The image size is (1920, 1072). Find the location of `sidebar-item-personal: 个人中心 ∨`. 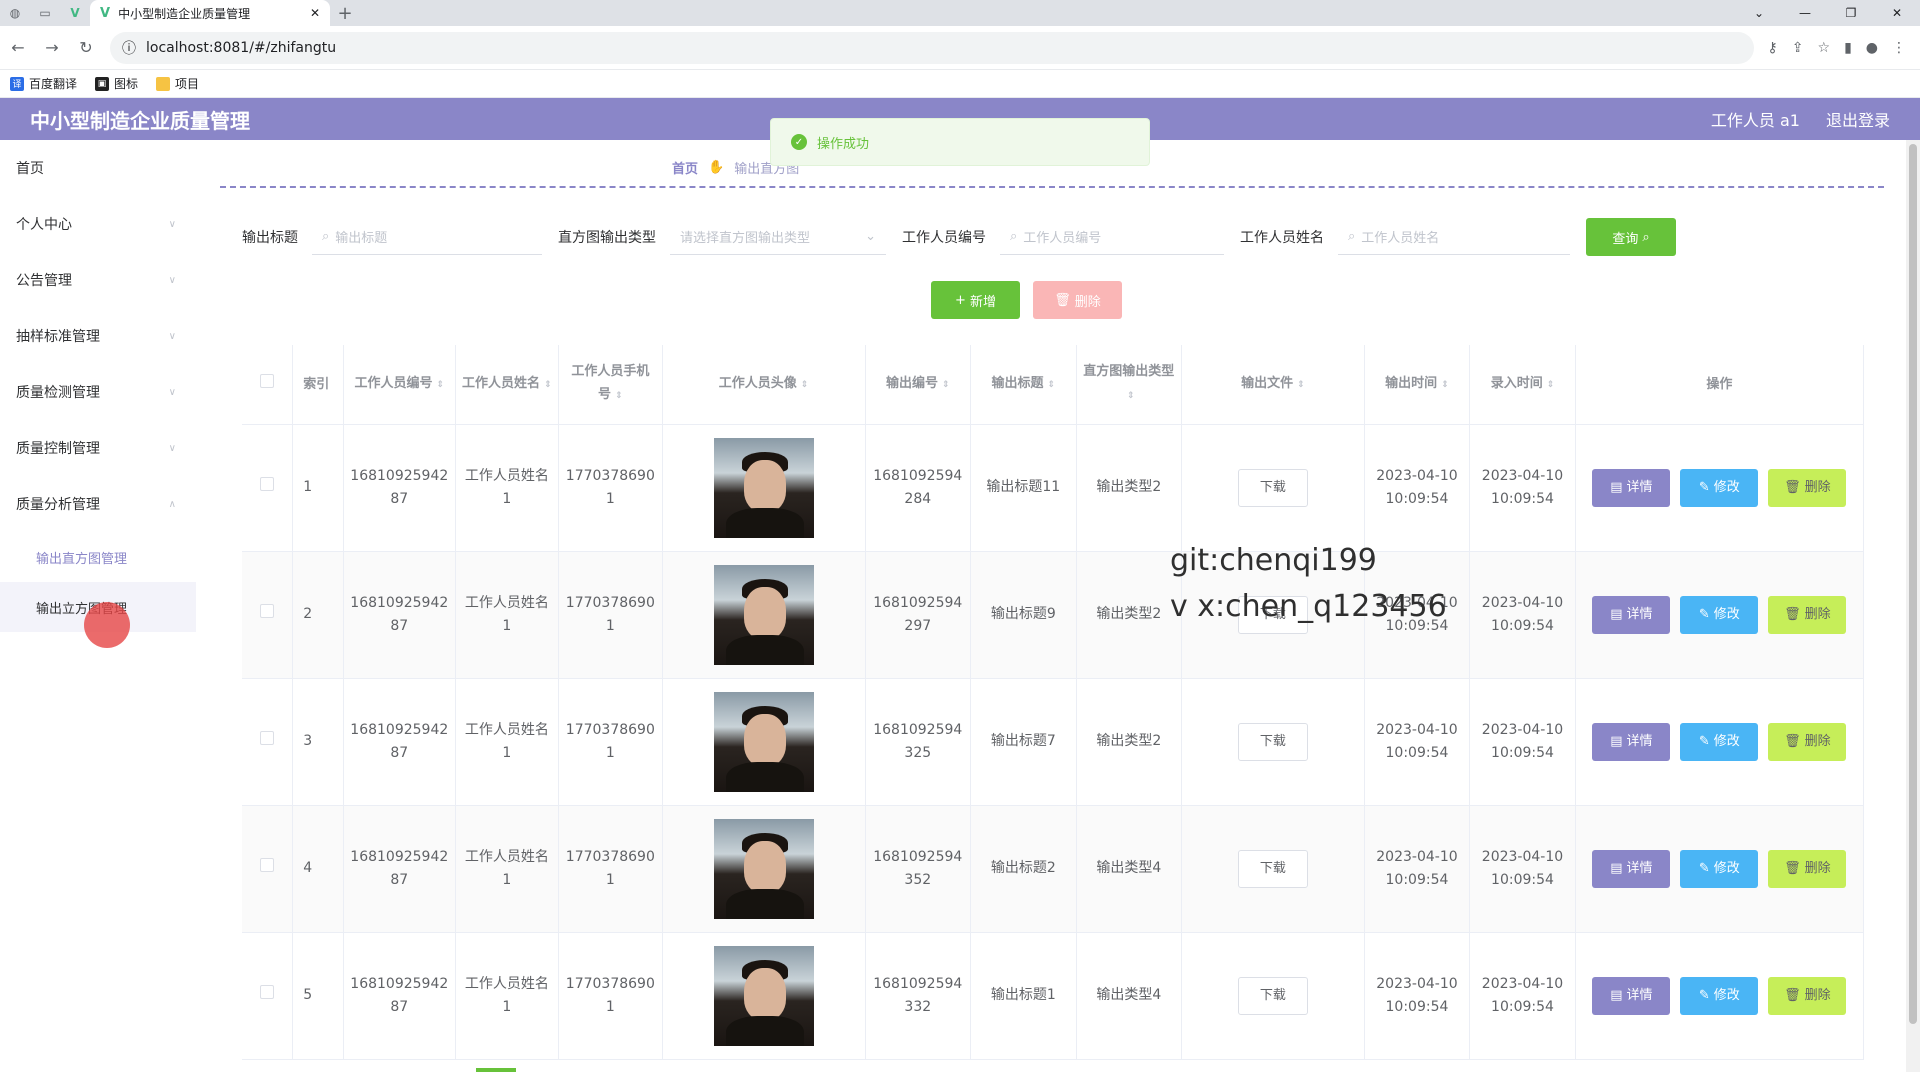

sidebar-item-personal: 个人中心 ∨ is located at coordinates (98, 224).